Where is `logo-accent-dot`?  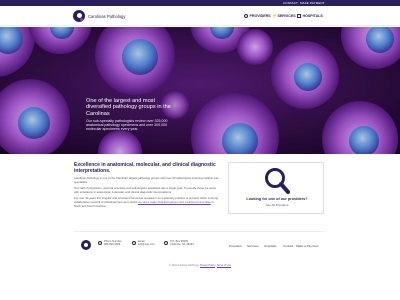
logo-accent-dot is located at coordinates (81, 19).